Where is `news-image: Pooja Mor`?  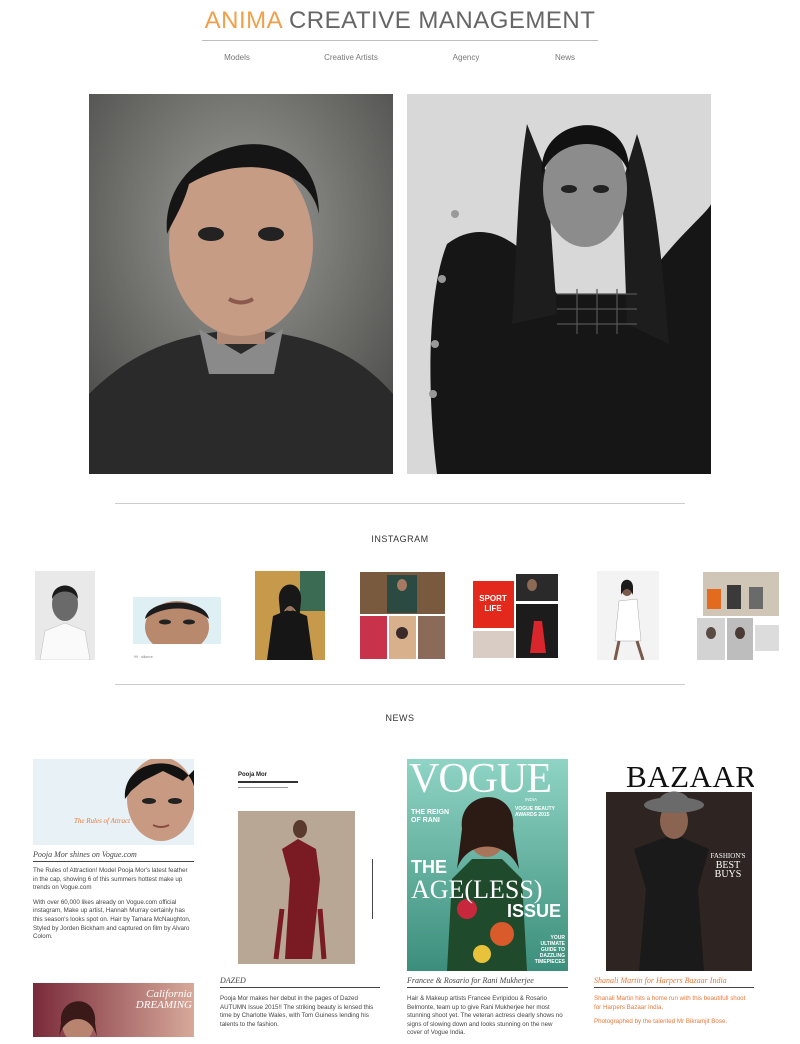 news-image: Pooja Mor is located at coordinates (300, 865).